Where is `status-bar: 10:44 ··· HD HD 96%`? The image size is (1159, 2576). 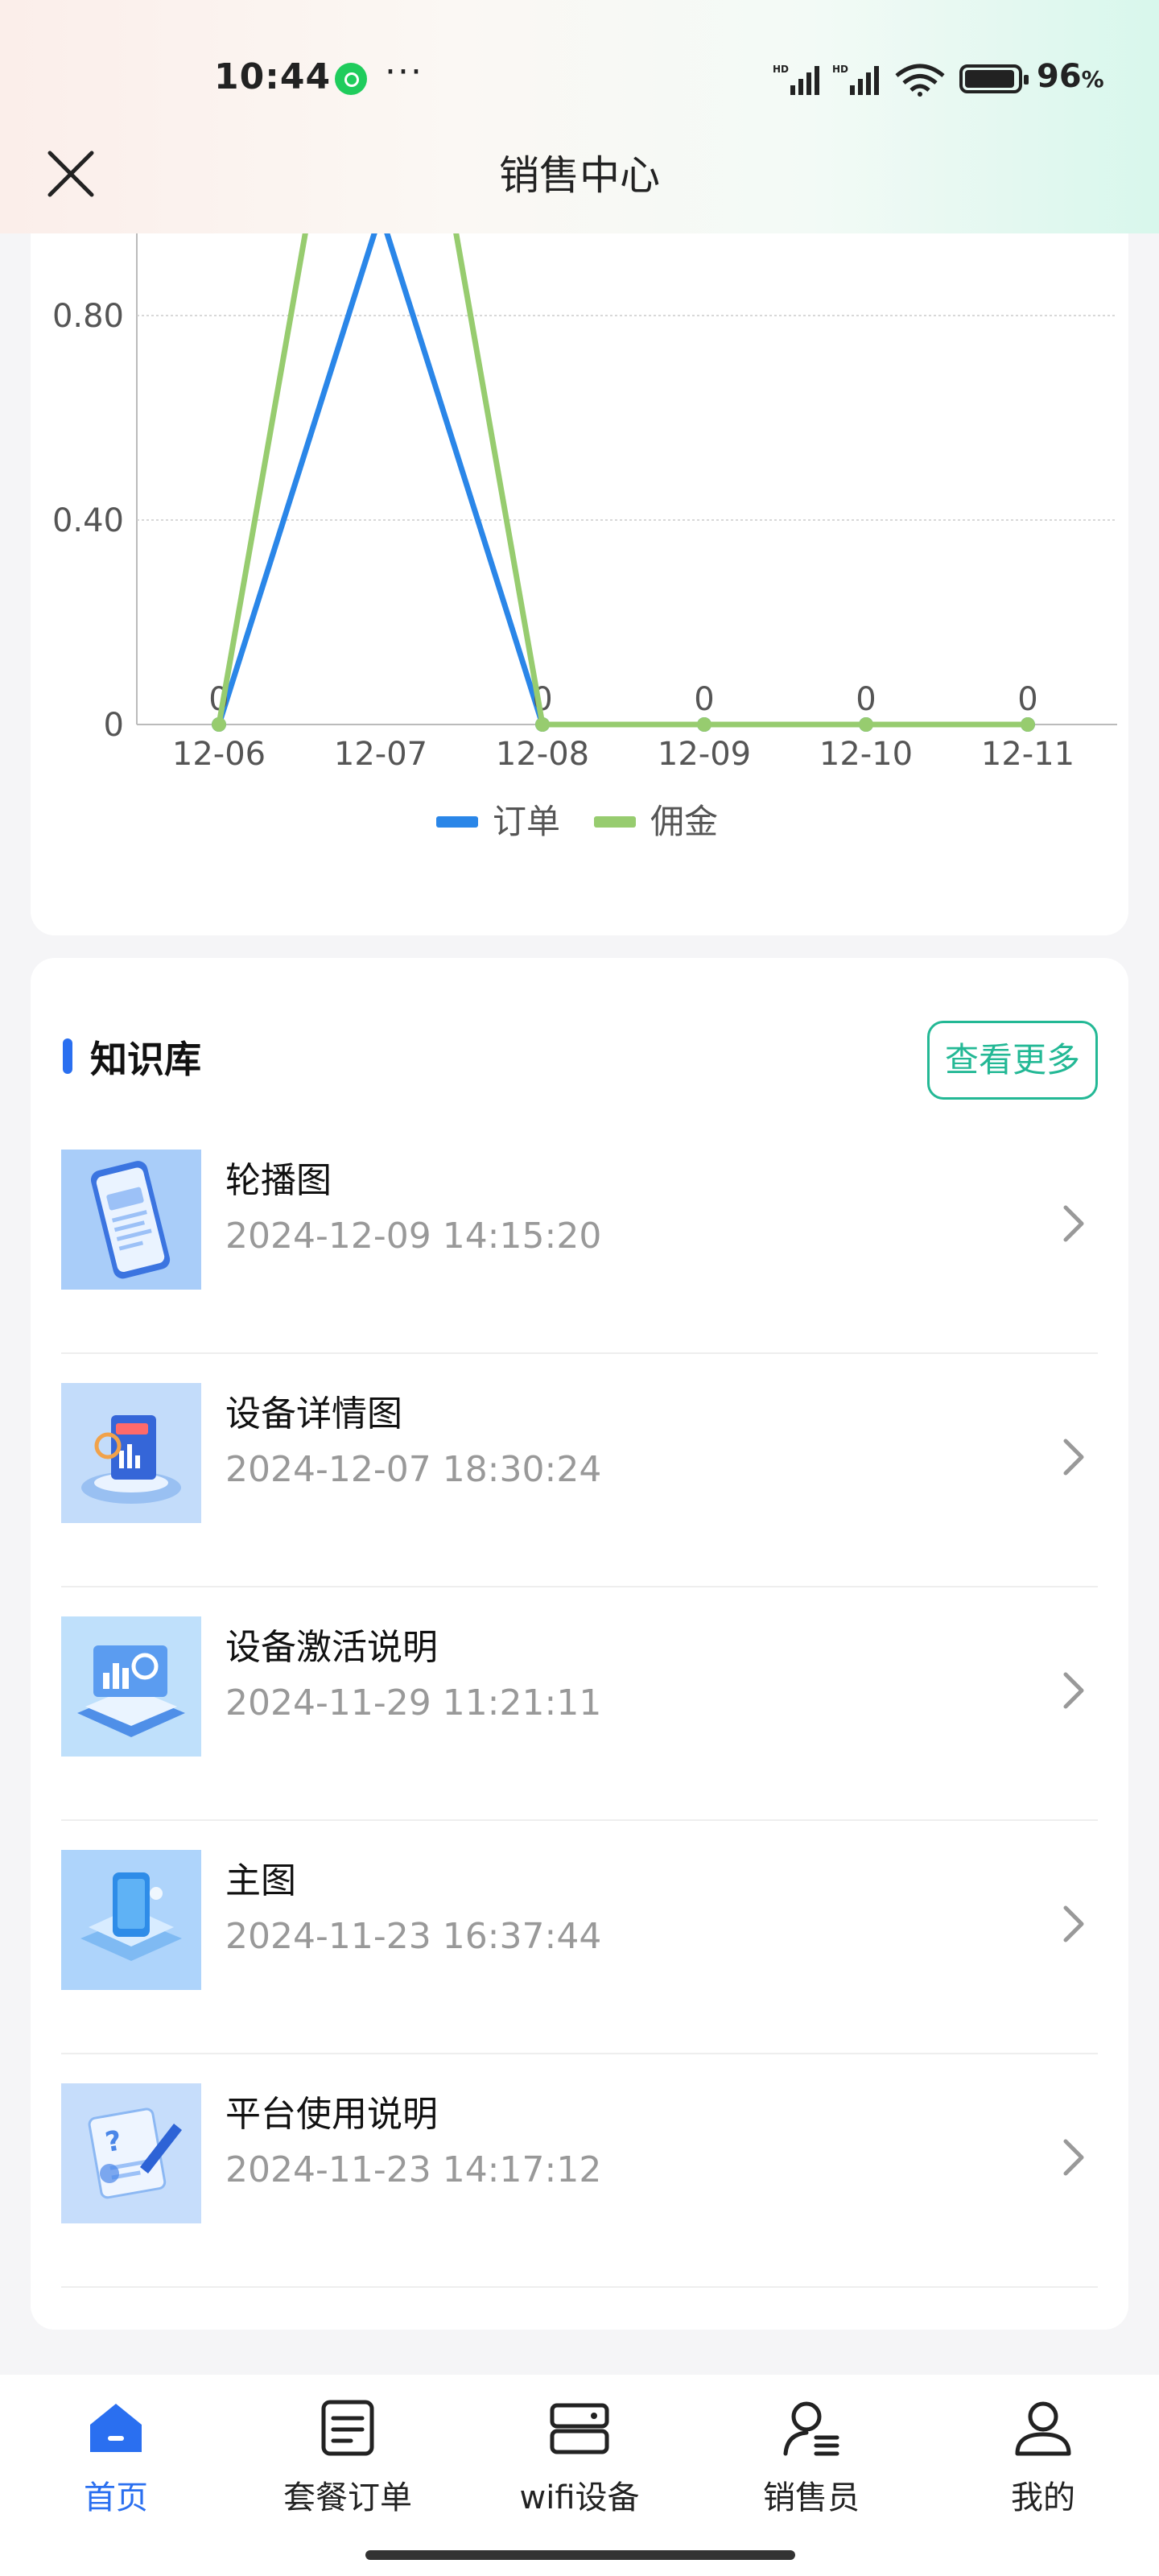
status-bar: 10:44 ··· HD HD 96% is located at coordinates (579, 80).